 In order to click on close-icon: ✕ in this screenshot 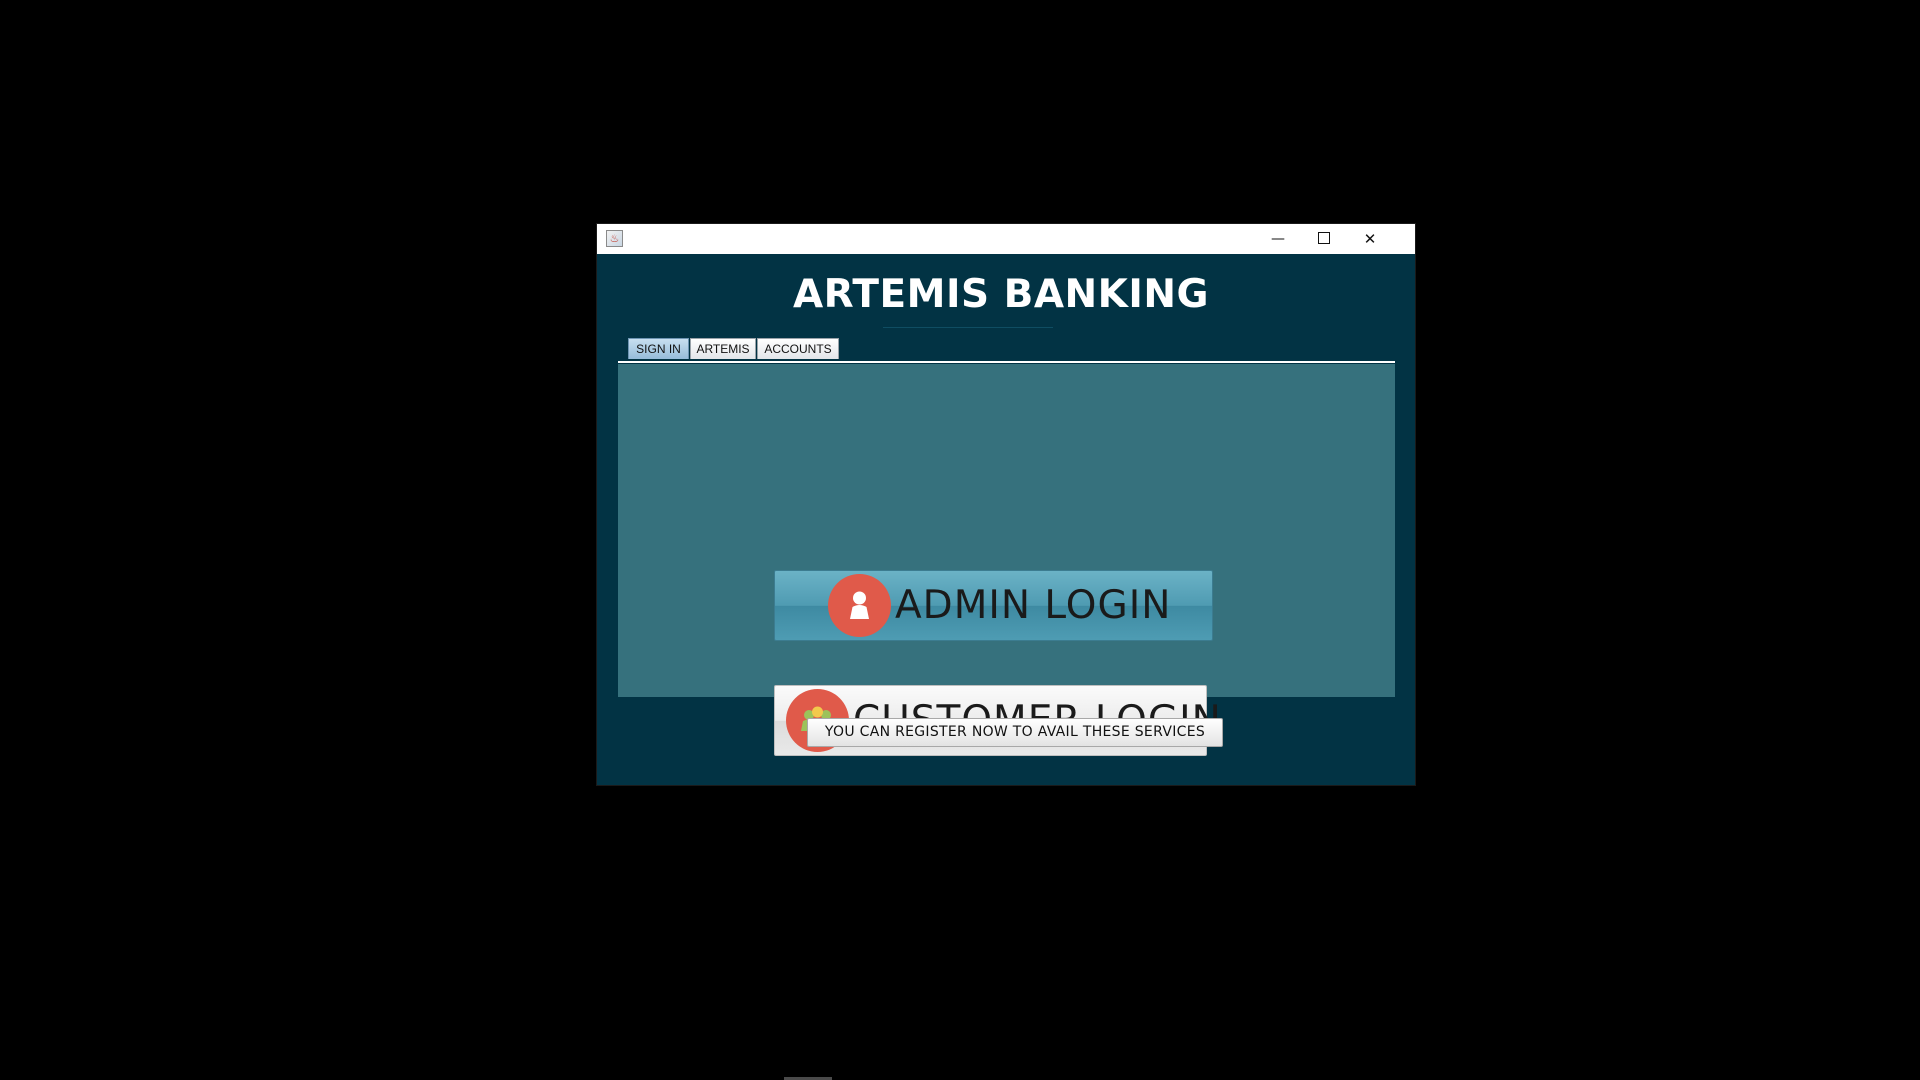, I will do `click(1370, 239)`.